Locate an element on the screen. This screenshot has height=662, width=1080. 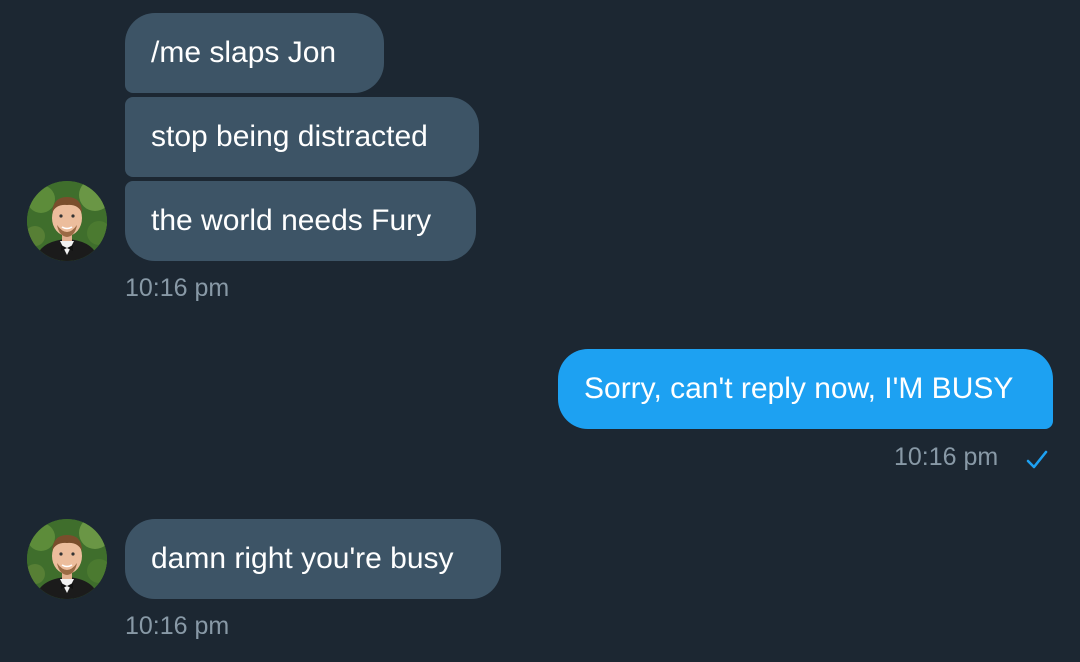
message-text: /me slaps Jon is located at coordinates (244, 52).